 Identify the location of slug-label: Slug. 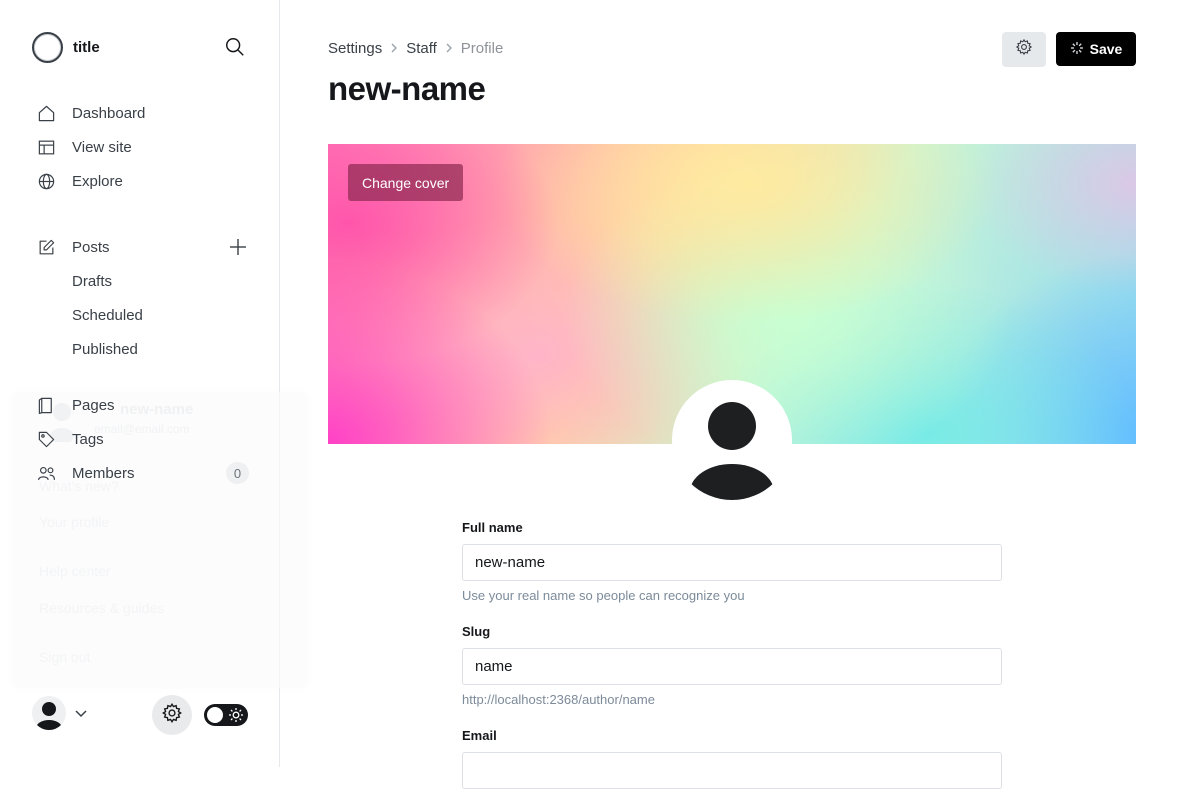
(476, 631).